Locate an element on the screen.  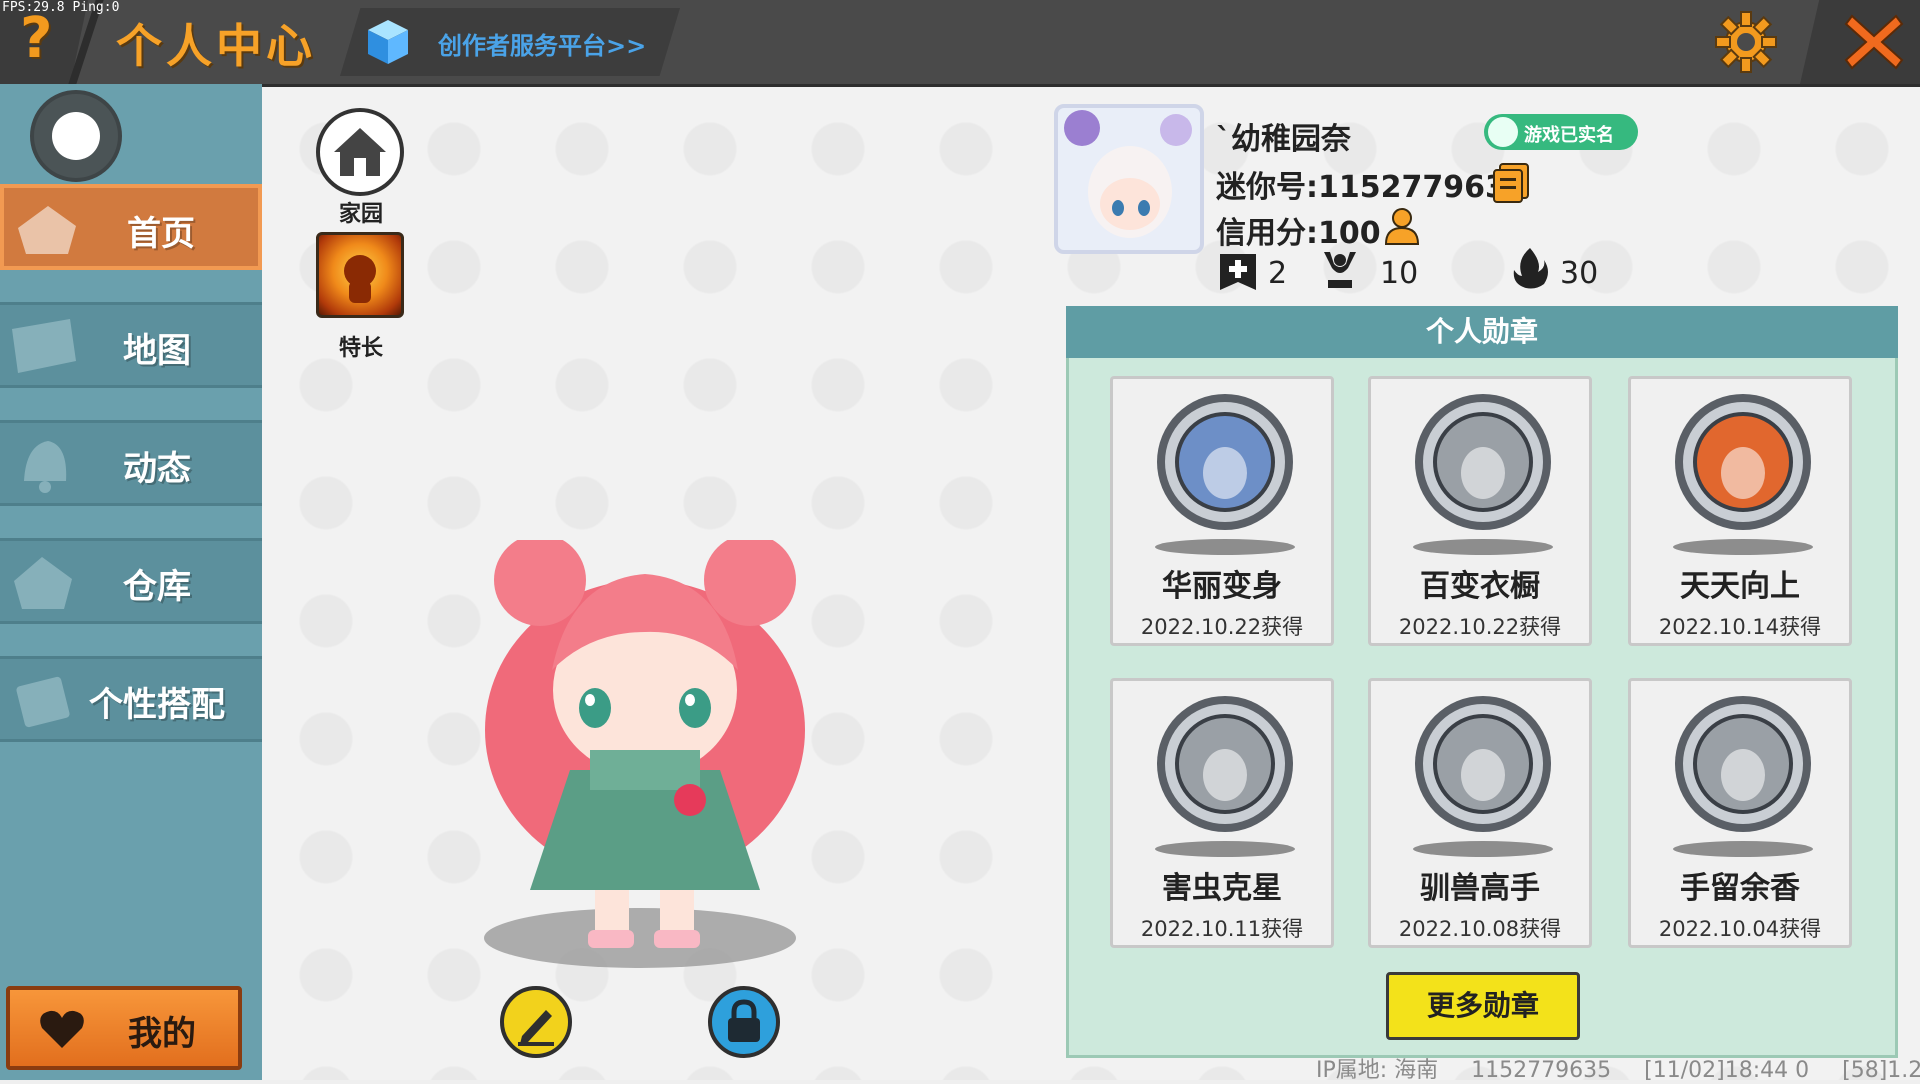
edit-button is located at coordinates (536, 1022).